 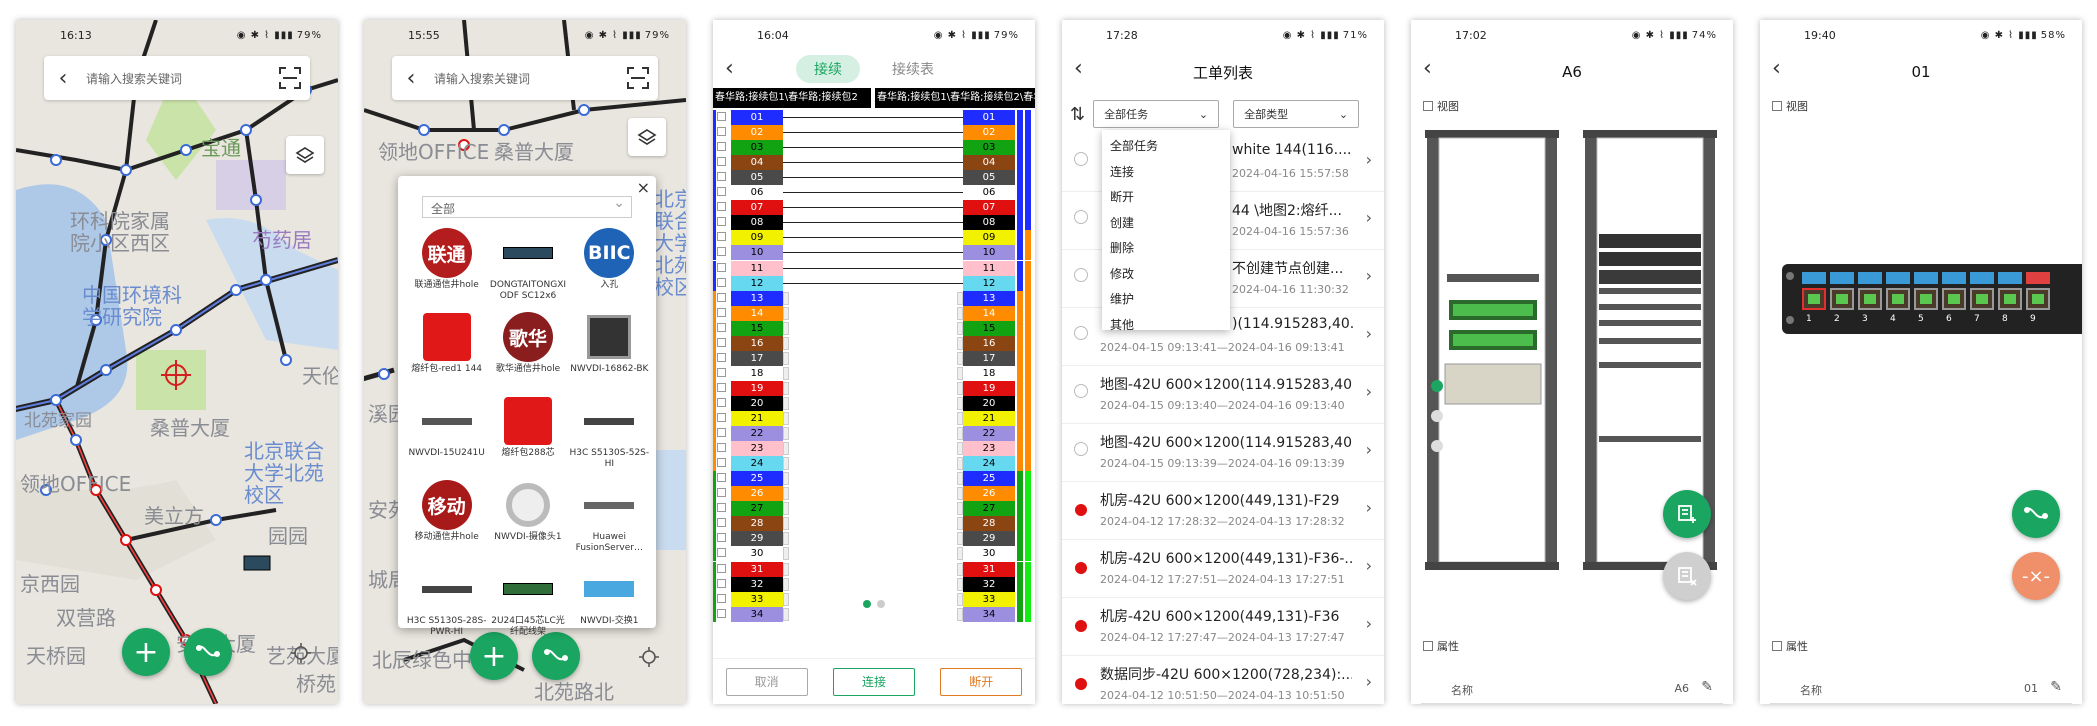 I want to click on left-fiber: 29, so click(x=757, y=539).